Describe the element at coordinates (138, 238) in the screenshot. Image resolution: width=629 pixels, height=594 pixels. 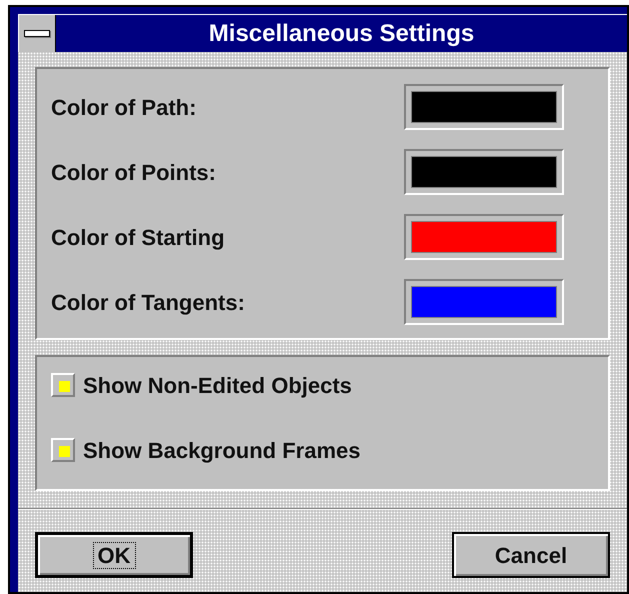
I see `color-label: Color of Starting` at that location.